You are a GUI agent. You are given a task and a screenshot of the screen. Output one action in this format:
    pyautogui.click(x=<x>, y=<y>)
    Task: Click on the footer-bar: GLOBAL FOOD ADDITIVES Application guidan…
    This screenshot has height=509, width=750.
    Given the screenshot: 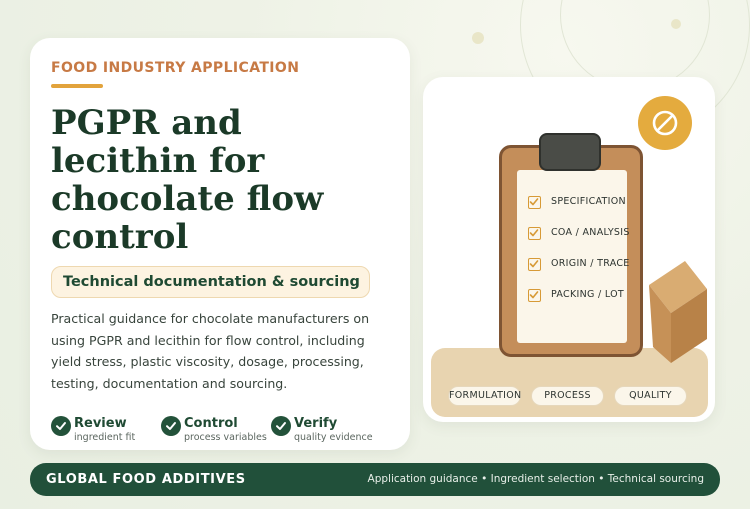 What is the action you would take?
    pyautogui.click(x=375, y=479)
    